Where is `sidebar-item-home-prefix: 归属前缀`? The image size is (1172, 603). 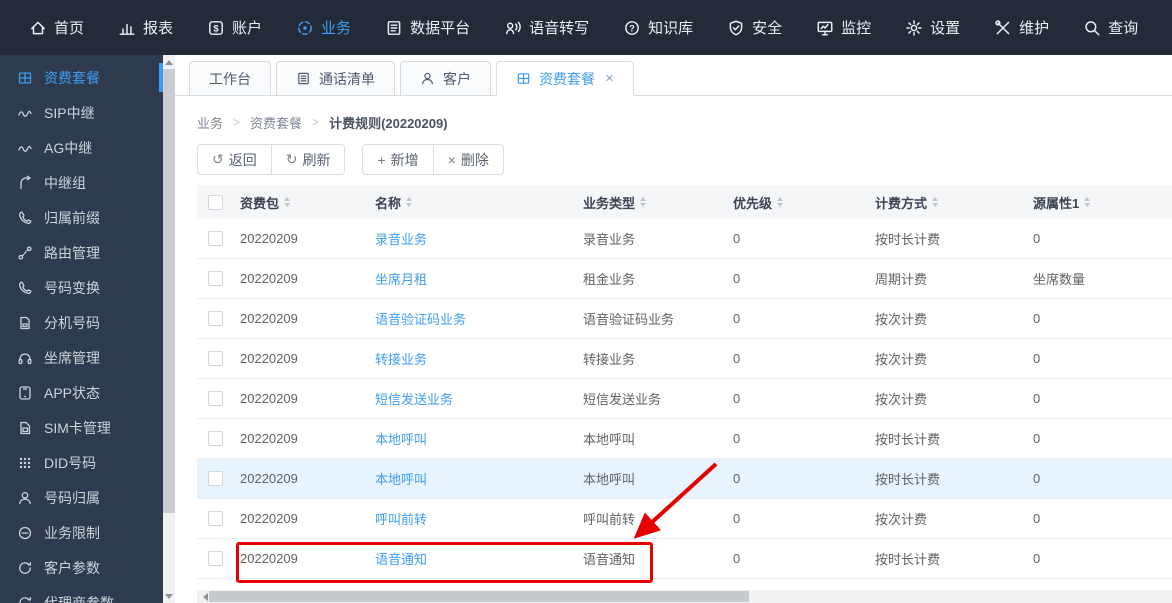
sidebar-item-home-prefix: 归属前缀 is located at coordinates (81, 217).